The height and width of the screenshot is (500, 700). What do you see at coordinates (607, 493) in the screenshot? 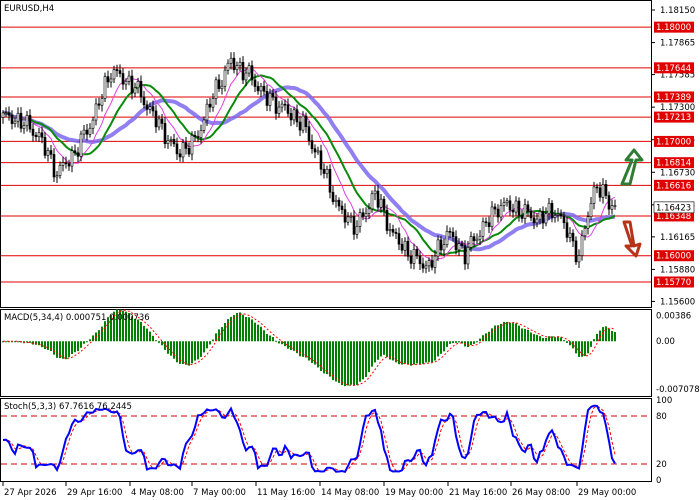
I see `x-tick-label: 29 May 00:00` at bounding box center [607, 493].